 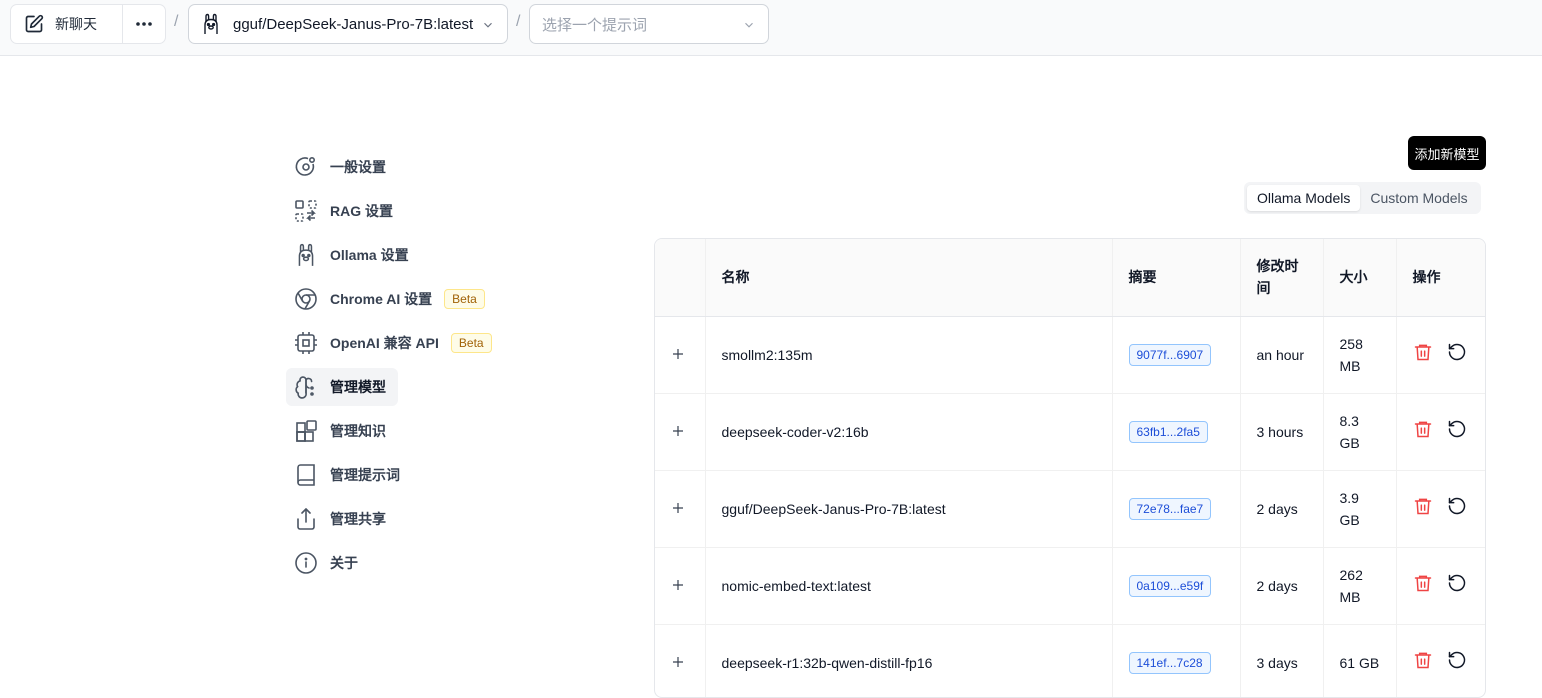 What do you see at coordinates (306, 167) in the screenshot?
I see `settings-circle-icon` at bounding box center [306, 167].